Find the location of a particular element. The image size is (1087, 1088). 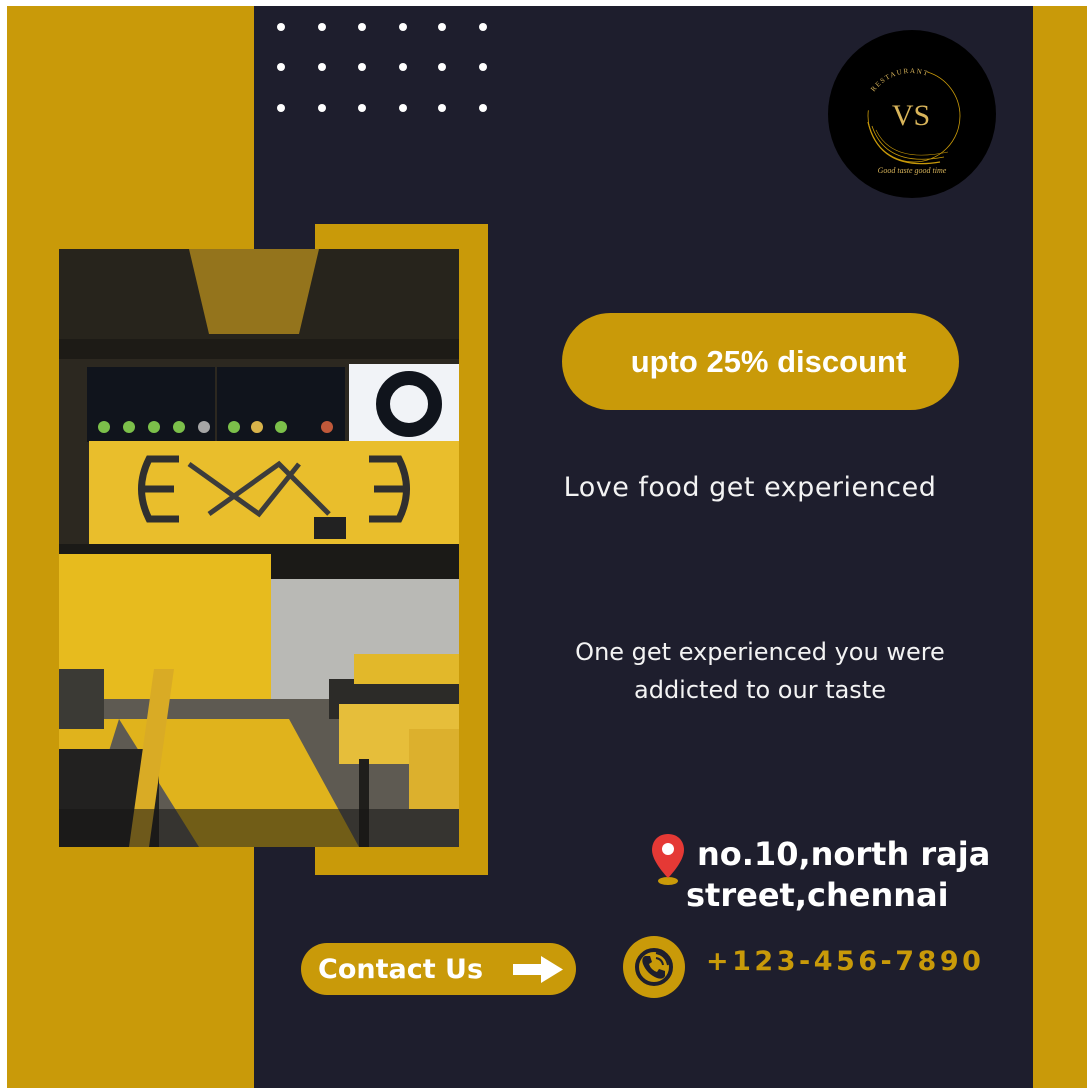

right-gold-strip is located at coordinates (1060, 547).